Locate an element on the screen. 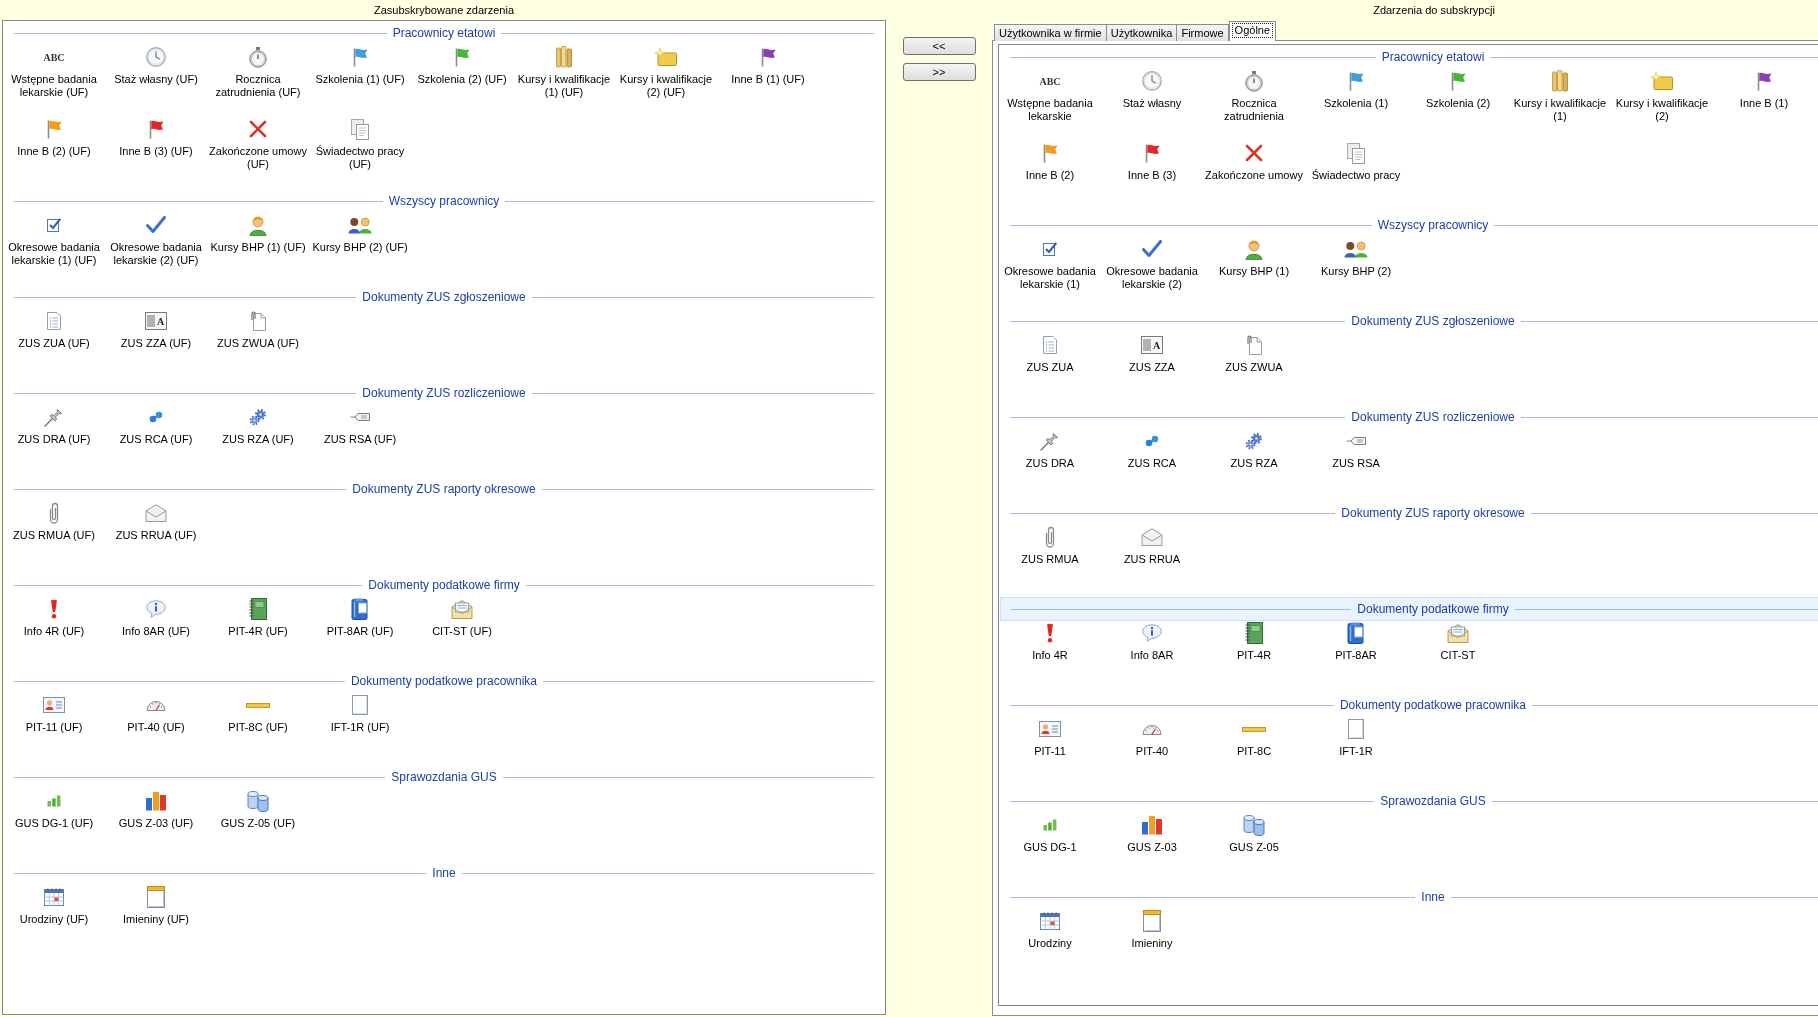 This screenshot has height=1017, width=1818. event-item: Kursy i kwalifikacje (2) is located at coordinates (1662, 95).